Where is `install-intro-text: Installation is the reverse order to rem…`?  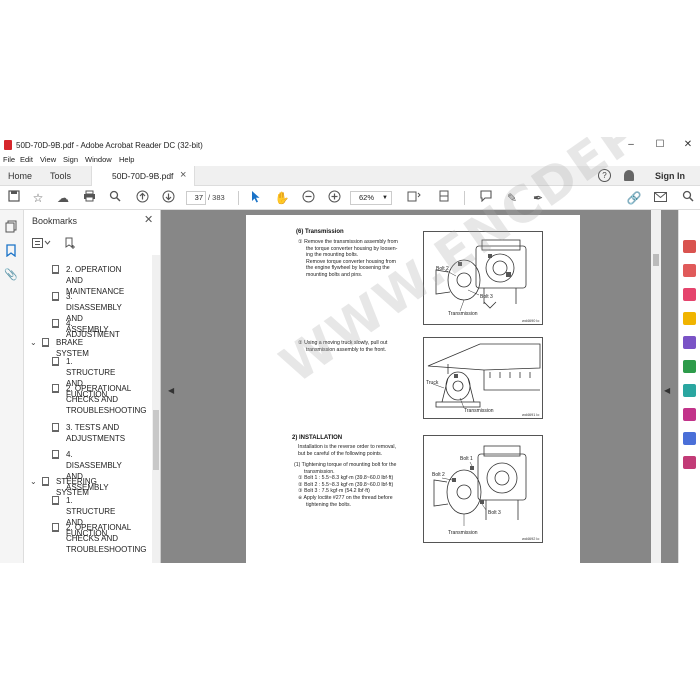 install-intro-text: Installation is the reverse order to rem… is located at coordinates (359, 450).